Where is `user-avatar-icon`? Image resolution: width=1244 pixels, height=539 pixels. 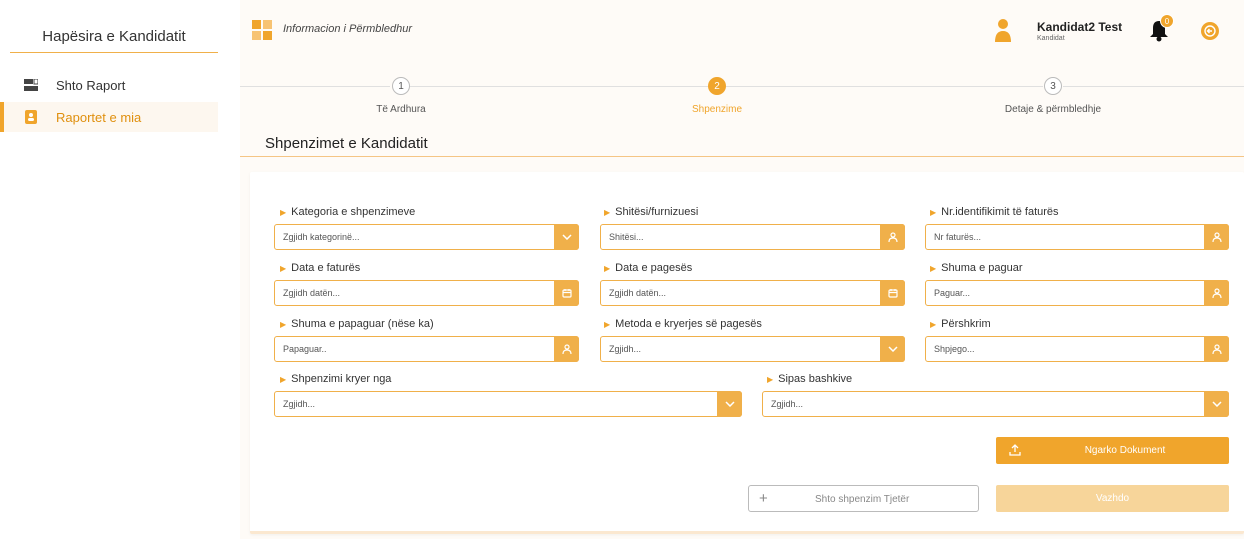 user-avatar-icon is located at coordinates (1003, 30).